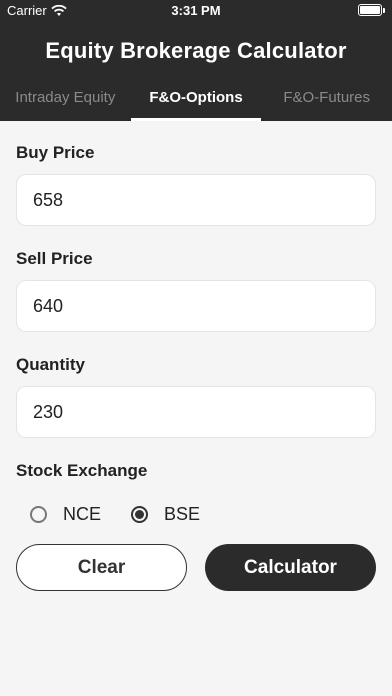  What do you see at coordinates (196, 306) in the screenshot?
I see `sell-price-input: 640` at bounding box center [196, 306].